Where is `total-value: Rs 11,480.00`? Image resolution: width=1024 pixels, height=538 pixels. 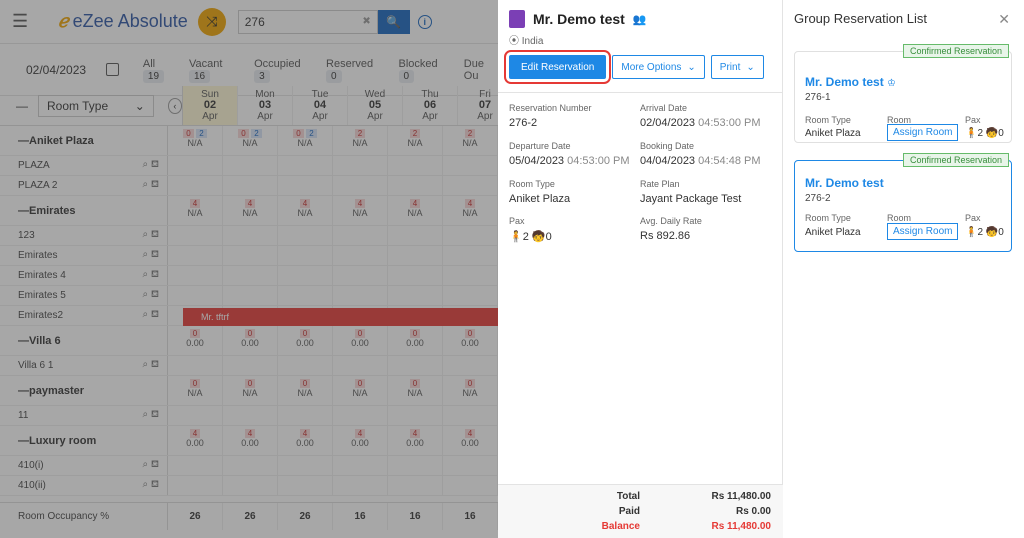
total-value: Rs 11,480.00 is located at coordinates (741, 496).